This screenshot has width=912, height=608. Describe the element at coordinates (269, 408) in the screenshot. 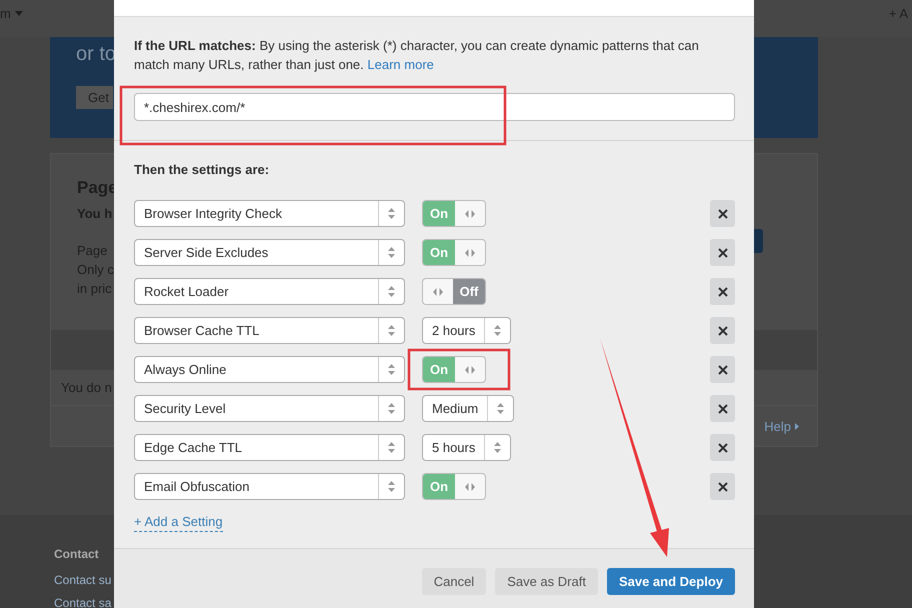

I see `setting-dropdown: Security Level` at that location.